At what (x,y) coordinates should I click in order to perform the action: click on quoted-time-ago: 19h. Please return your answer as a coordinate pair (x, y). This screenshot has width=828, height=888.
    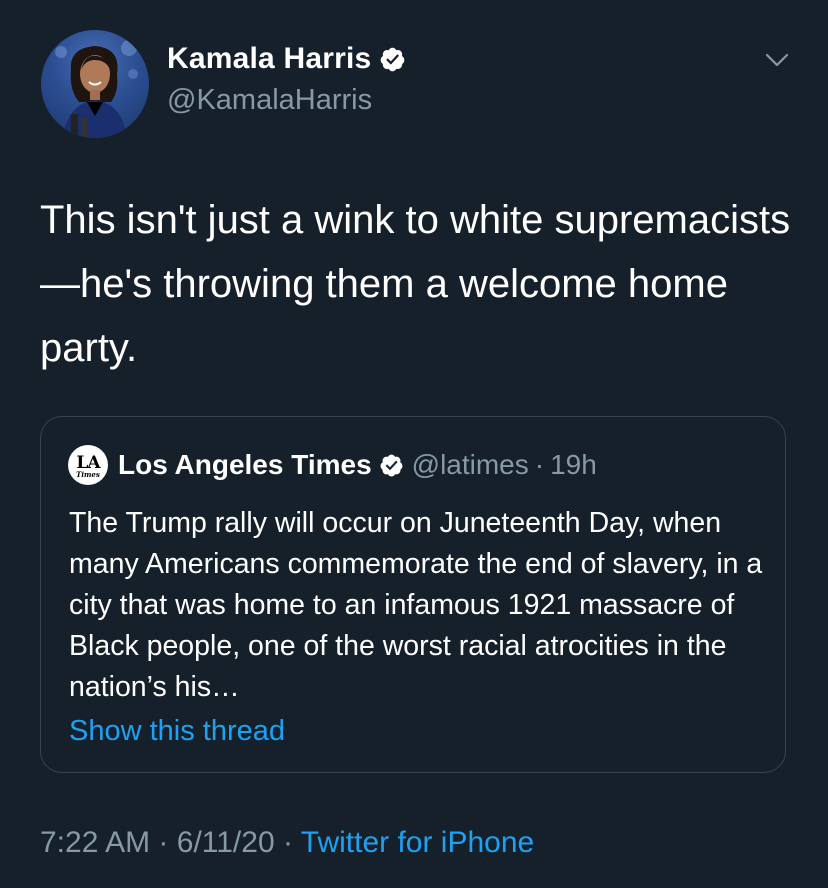
    Looking at the image, I should click on (573, 464).